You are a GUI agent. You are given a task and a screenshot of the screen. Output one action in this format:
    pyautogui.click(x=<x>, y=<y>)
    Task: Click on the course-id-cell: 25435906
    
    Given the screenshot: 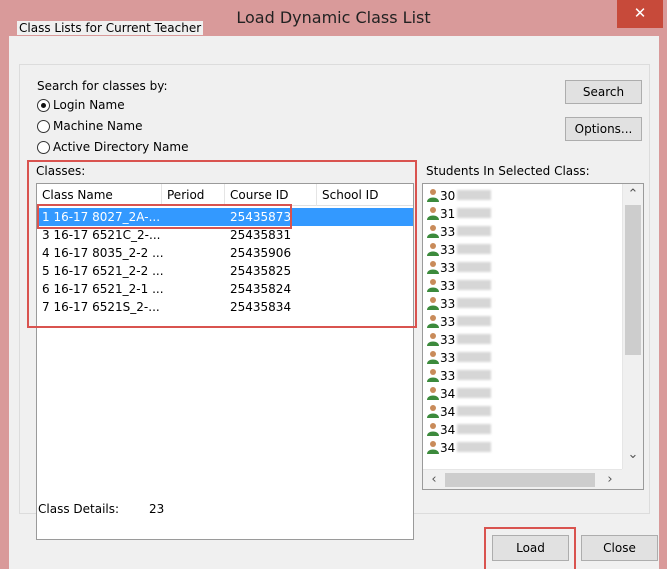 What is the action you would take?
    pyautogui.click(x=261, y=253)
    